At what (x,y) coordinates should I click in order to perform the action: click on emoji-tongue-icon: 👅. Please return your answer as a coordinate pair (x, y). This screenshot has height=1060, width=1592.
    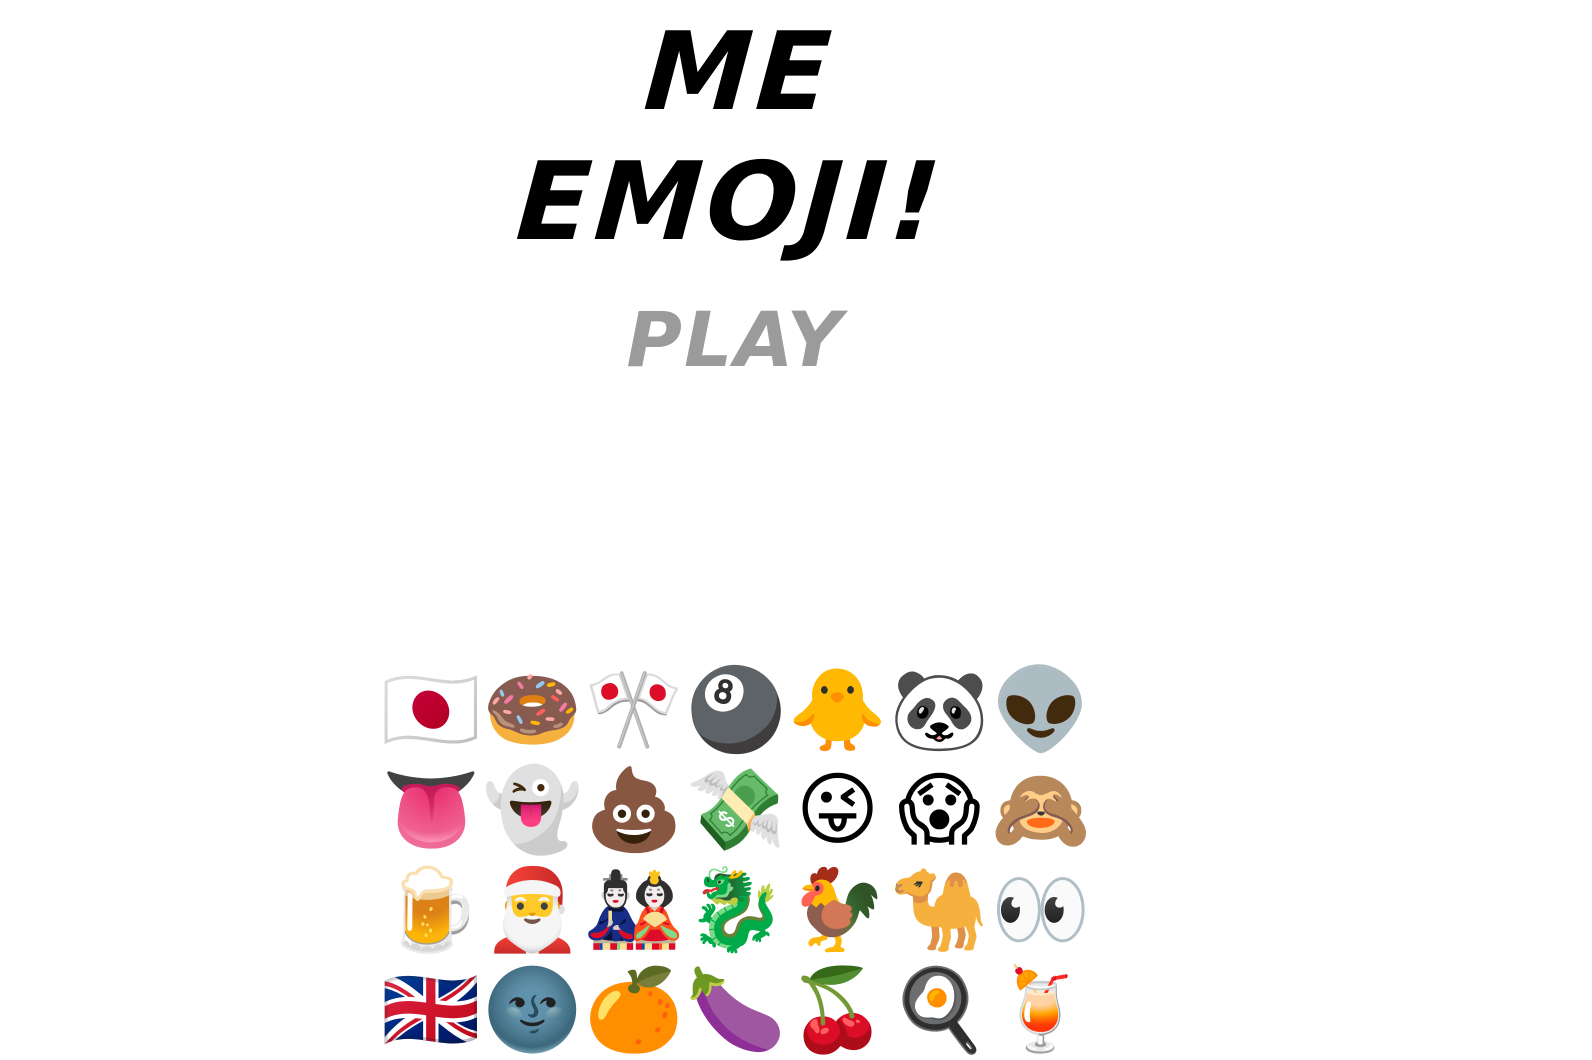
    Looking at the image, I should click on (431, 810).